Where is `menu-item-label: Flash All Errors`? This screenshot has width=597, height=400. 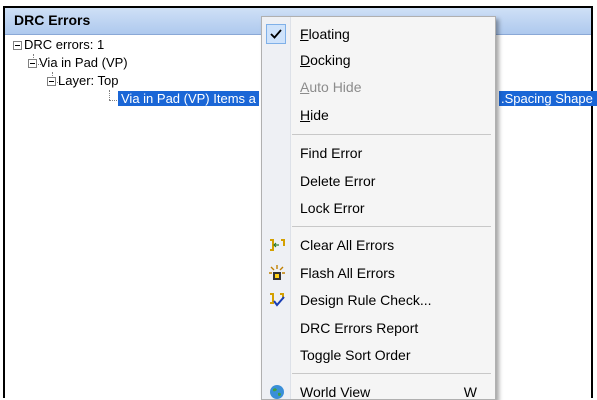 menu-item-label: Flash All Errors is located at coordinates (347, 273).